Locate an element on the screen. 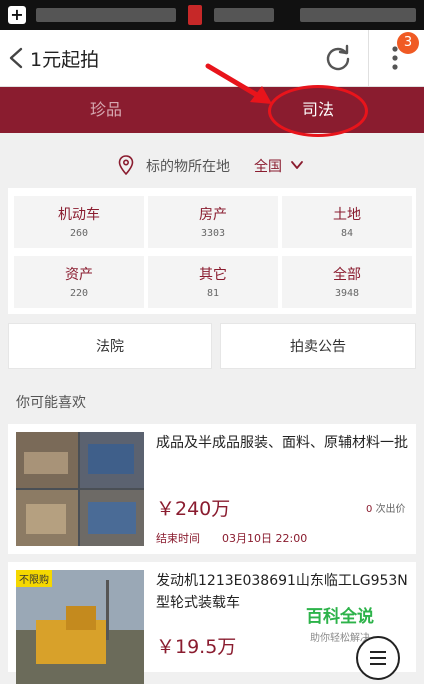 This screenshot has width=424, height=684. menu-button is located at coordinates (378, 658).